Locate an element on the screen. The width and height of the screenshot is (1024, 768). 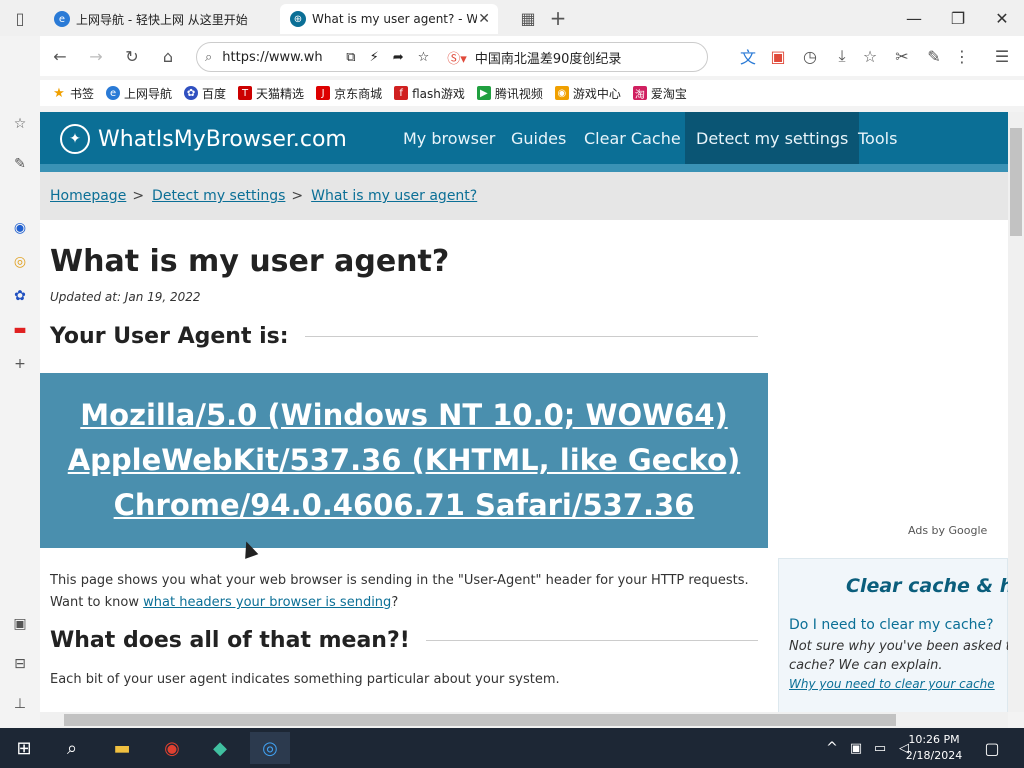
vertical-scroll-thumb is located at coordinates (1016, 182).